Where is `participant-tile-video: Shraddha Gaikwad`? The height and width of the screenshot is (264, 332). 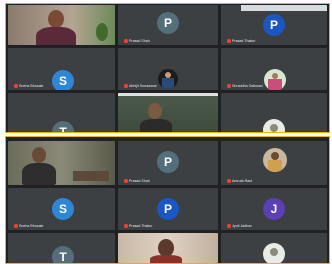 participant-tile-video: Shraddha Gaikwad is located at coordinates (274, 69).